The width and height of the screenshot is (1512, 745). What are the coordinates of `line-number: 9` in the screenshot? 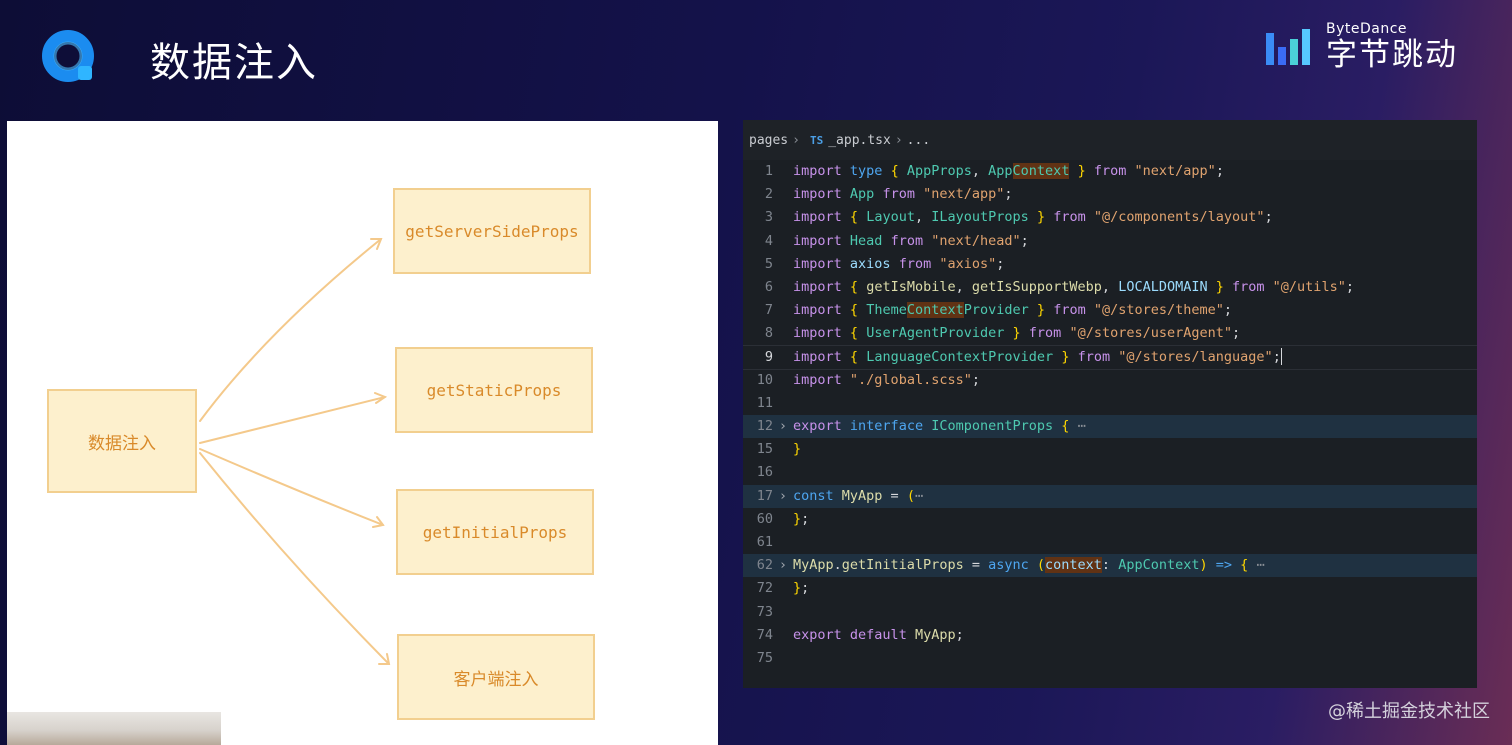 It's located at (768, 356).